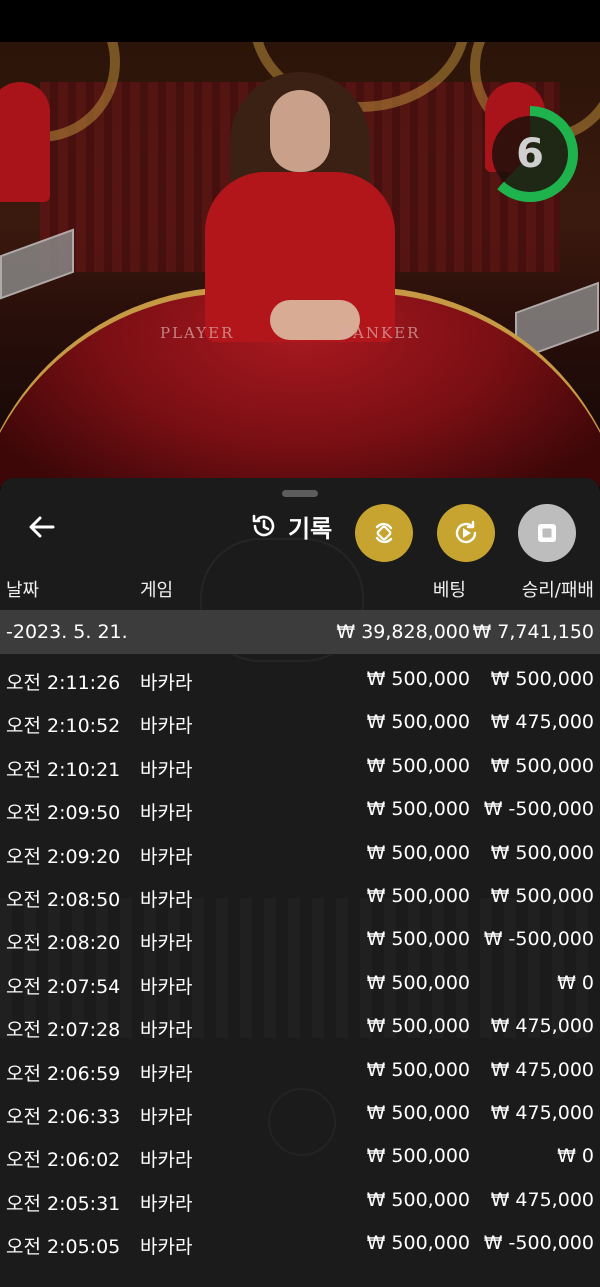  I want to click on side-dealer-left, so click(25, 142).